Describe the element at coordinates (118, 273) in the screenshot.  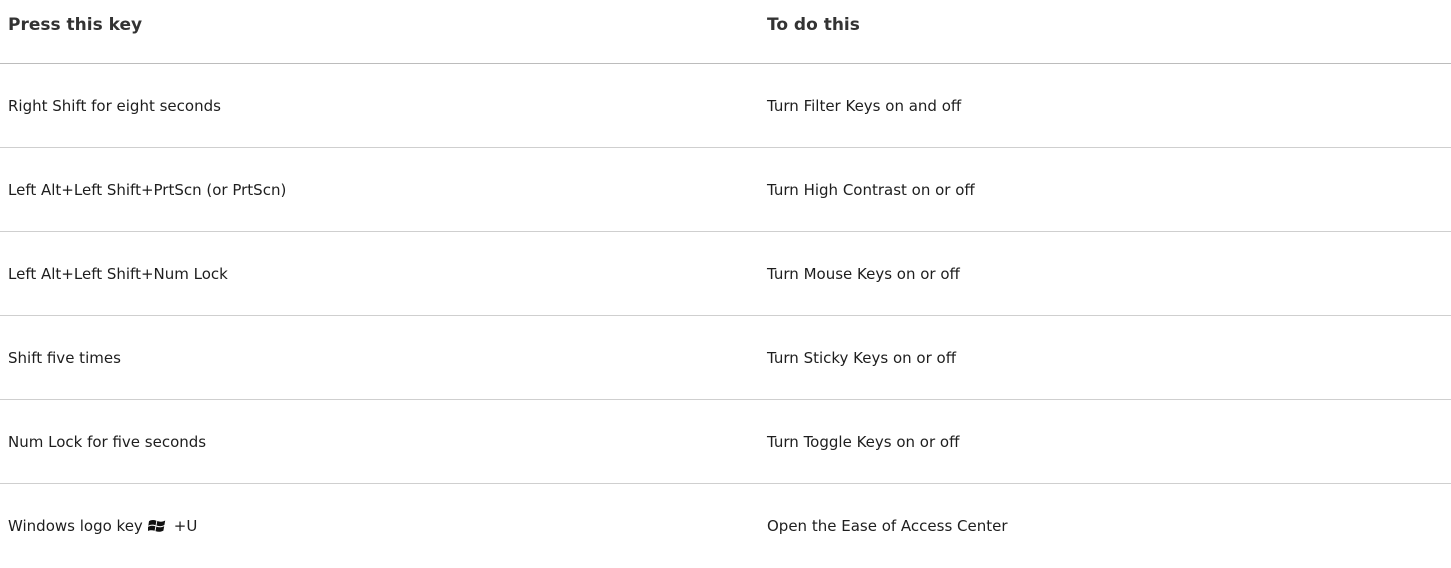
I see `key-cell: Left Alt+Left Shift+Num Lock` at that location.